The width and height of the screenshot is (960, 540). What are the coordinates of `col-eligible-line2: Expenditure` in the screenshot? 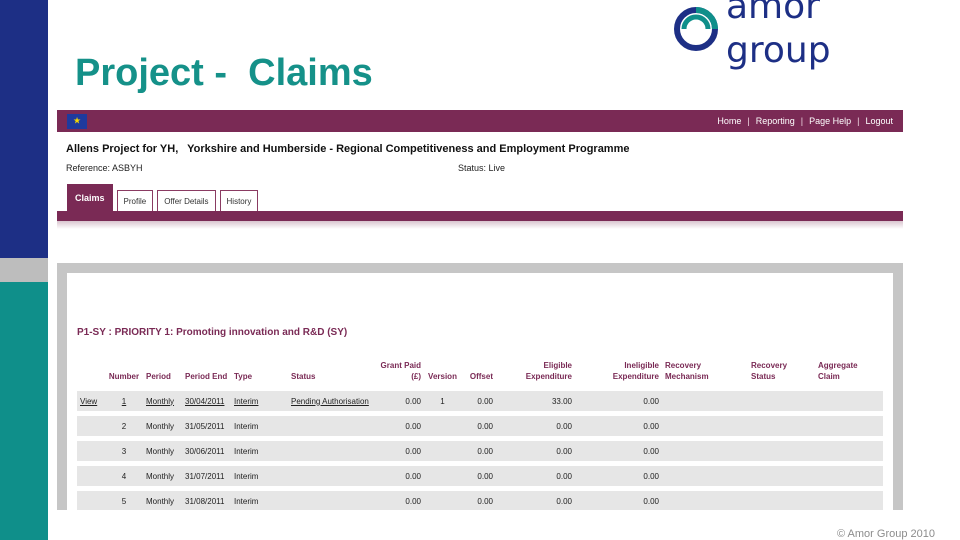 It's located at (548, 376).